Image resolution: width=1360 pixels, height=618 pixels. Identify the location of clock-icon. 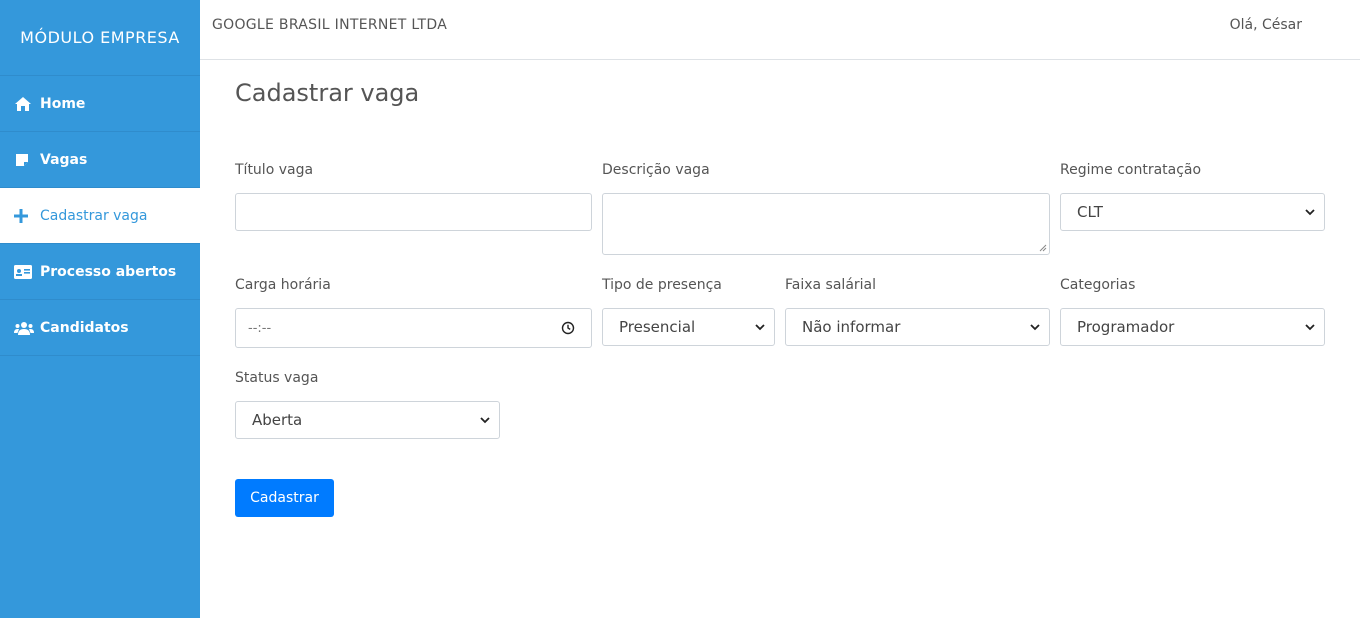
(568, 328).